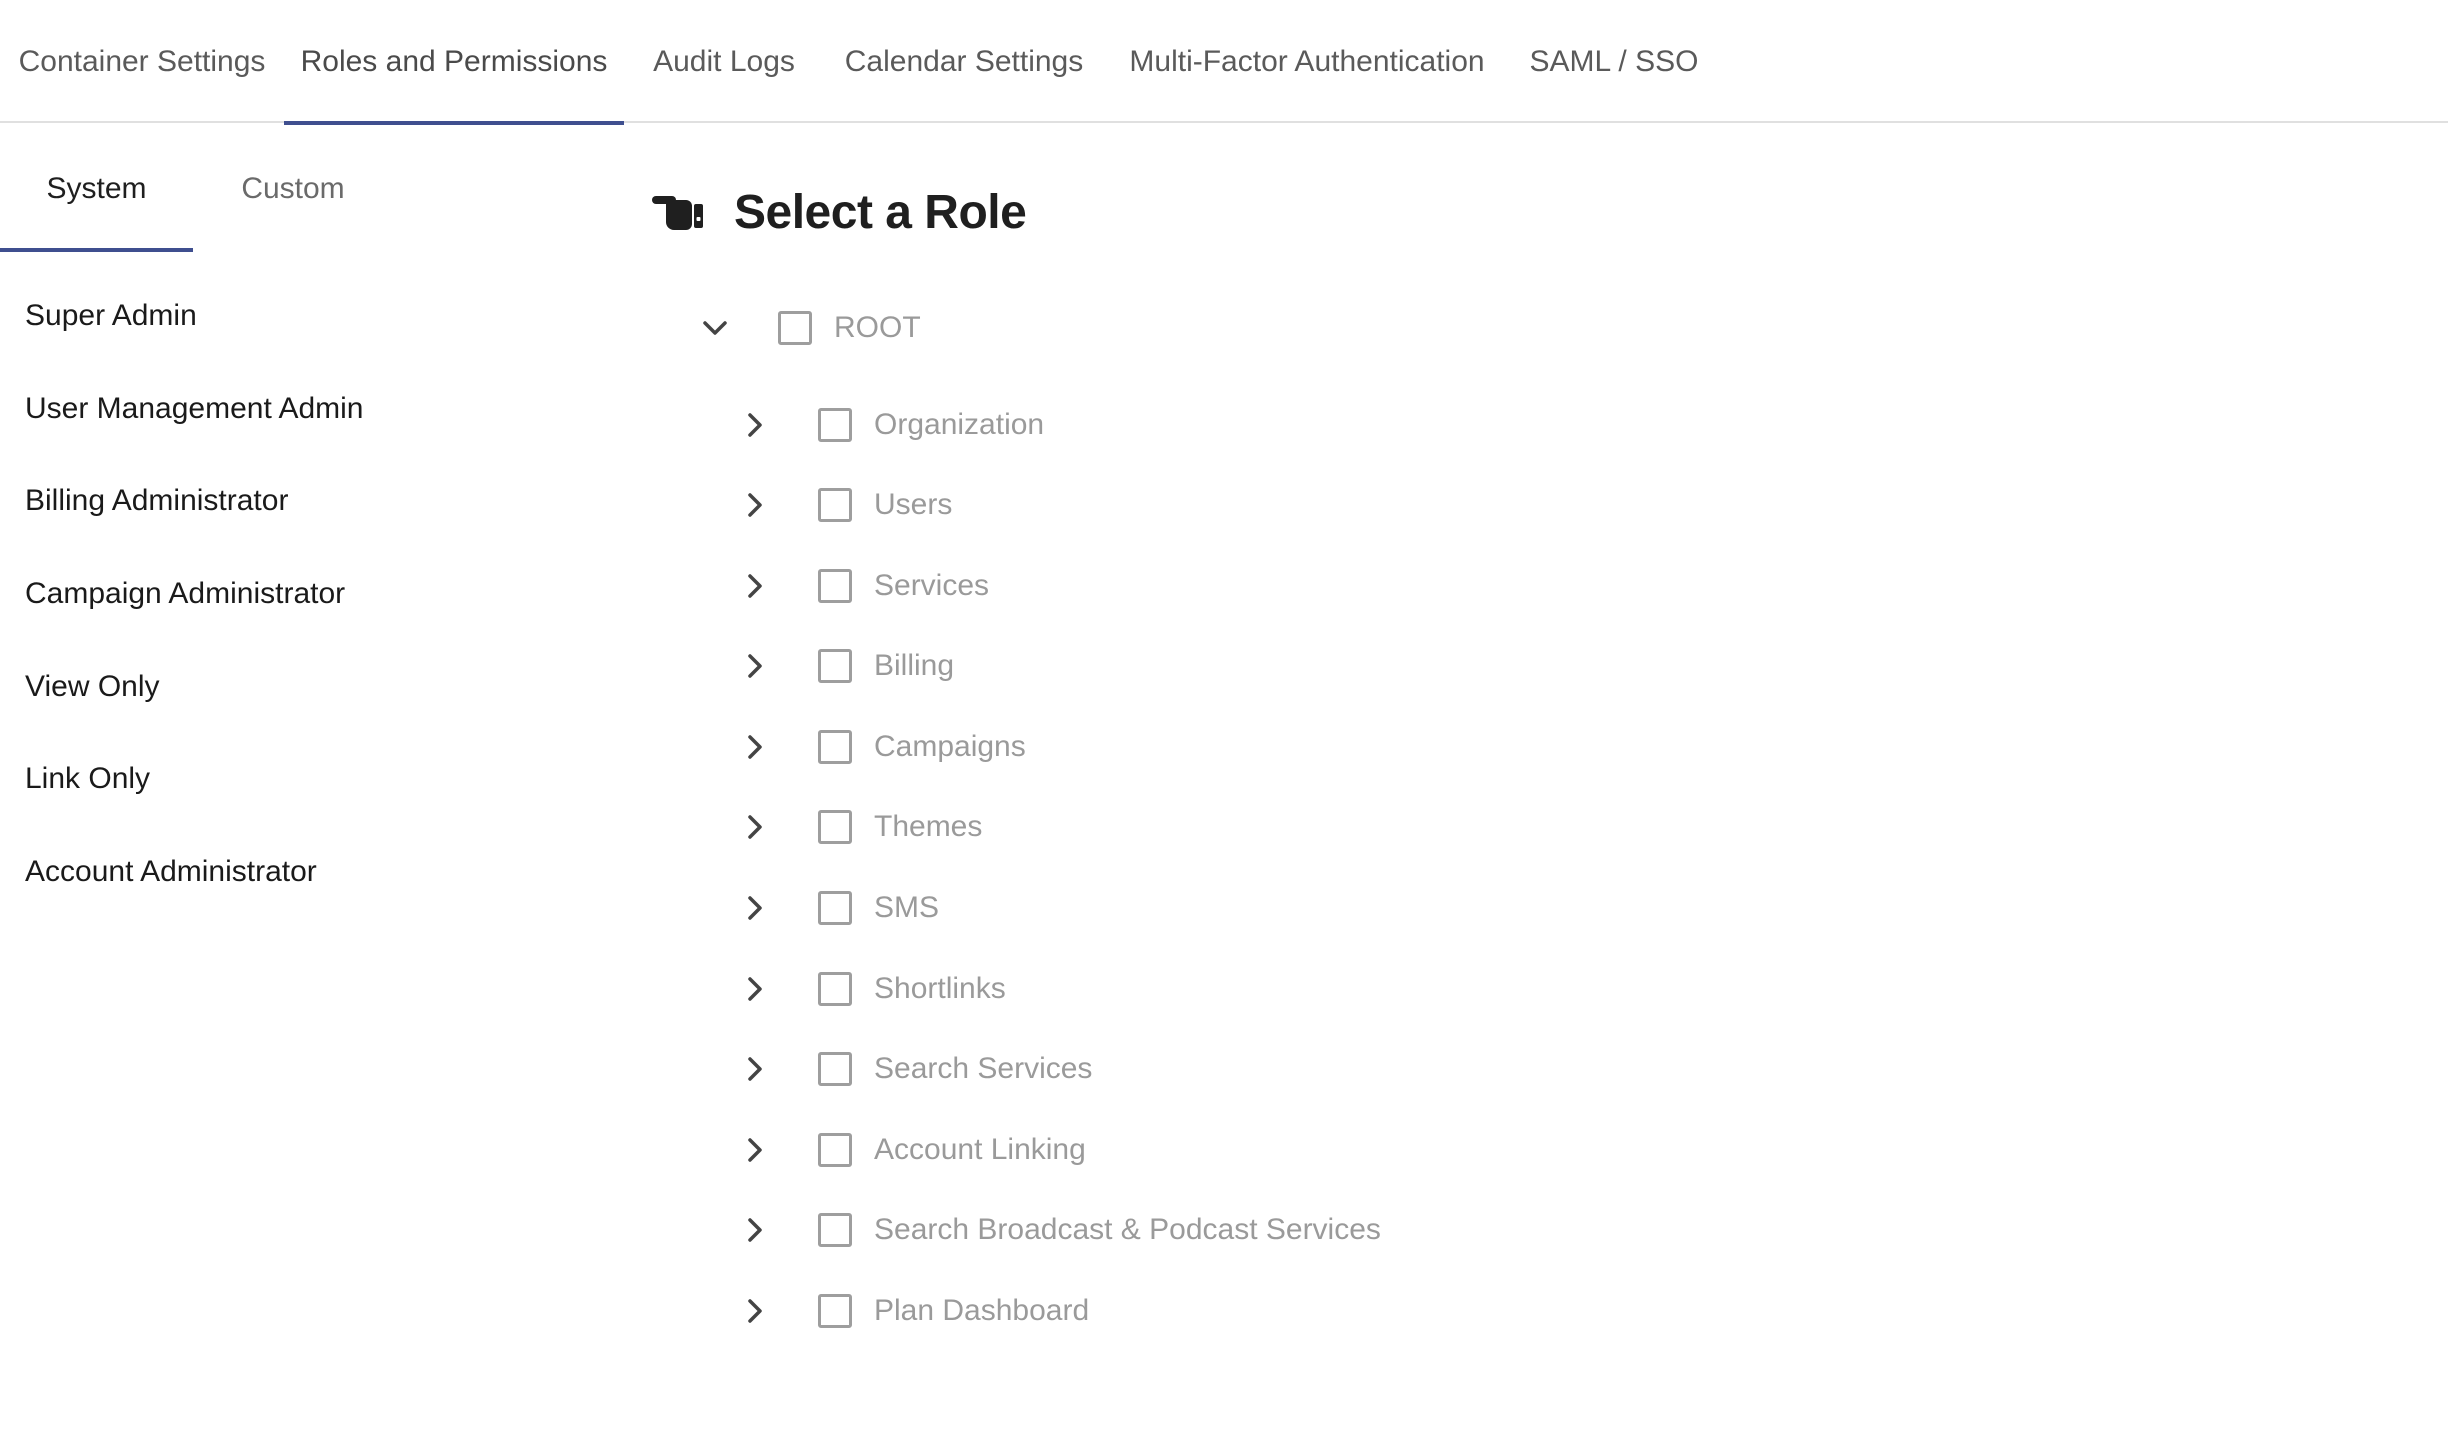 Image resolution: width=2448 pixels, height=1432 pixels. Describe the element at coordinates (880, 212) in the screenshot. I see `page-title: Select a Role` at that location.